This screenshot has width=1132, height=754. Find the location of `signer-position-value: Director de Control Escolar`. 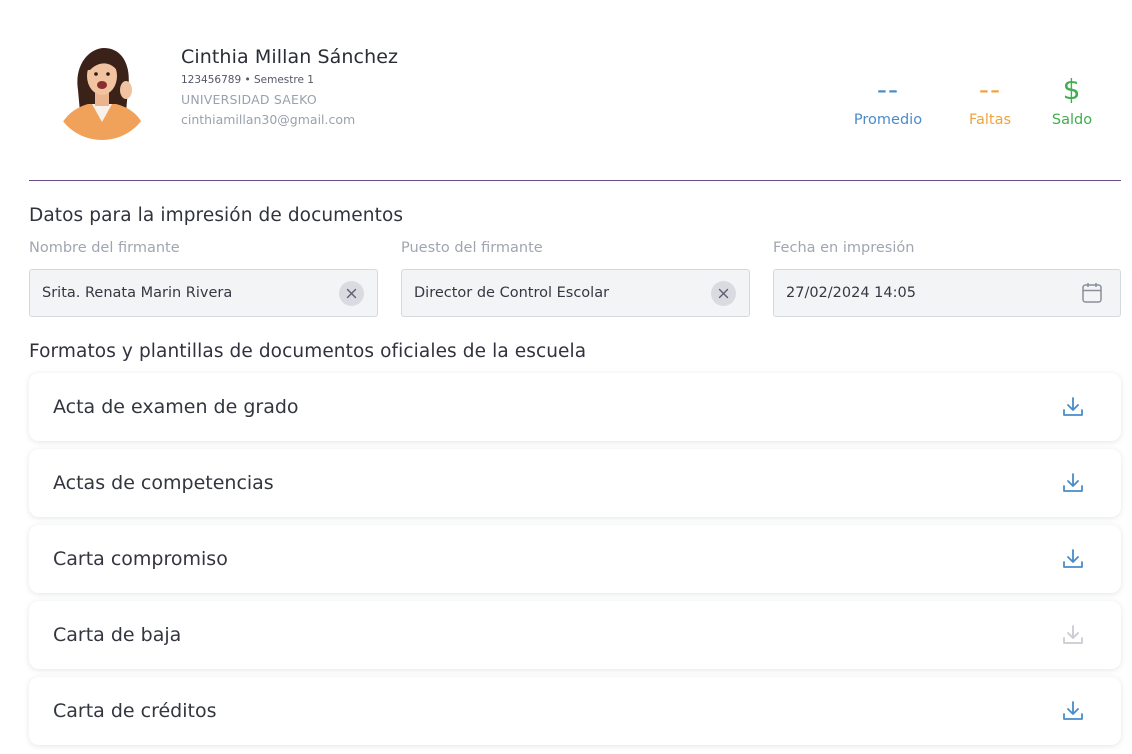

signer-position-value: Director de Control Escolar is located at coordinates (512, 293).